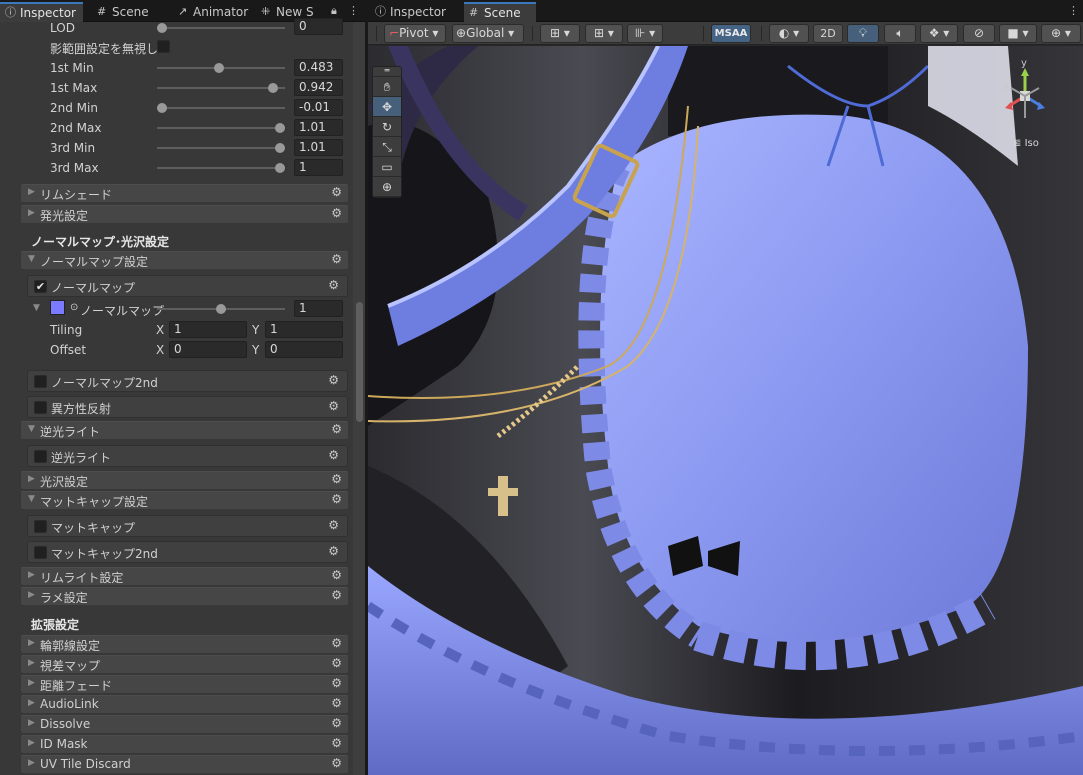 This screenshot has height=775, width=1083. Describe the element at coordinates (184, 214) in the screenshot. I see `section-emission: ▶ 発光設定 ⚙` at that location.